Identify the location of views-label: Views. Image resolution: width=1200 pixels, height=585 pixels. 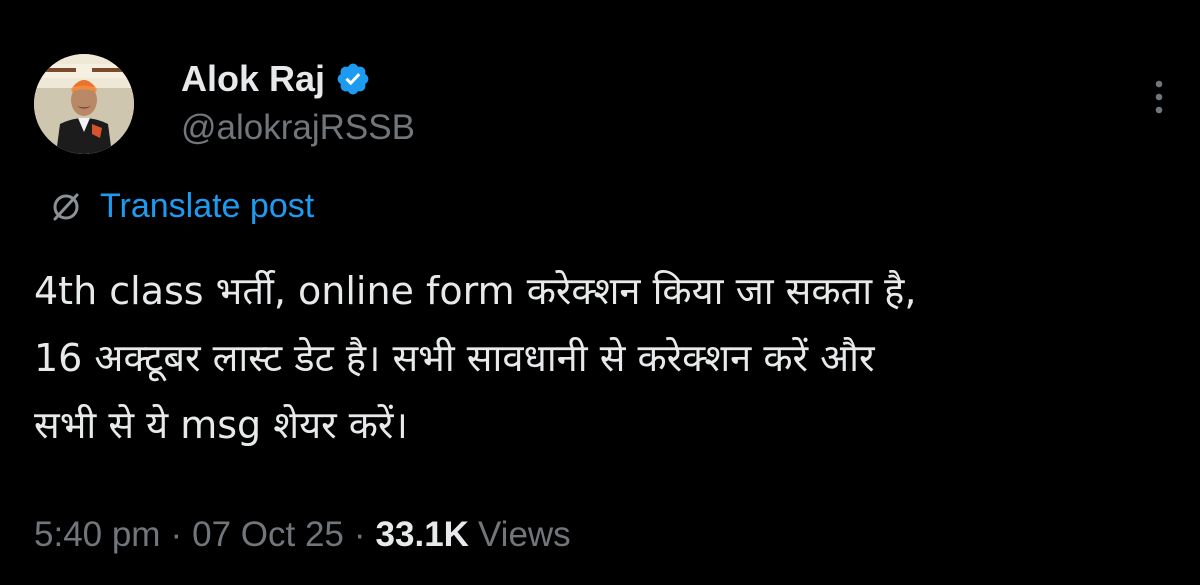
(524, 534).